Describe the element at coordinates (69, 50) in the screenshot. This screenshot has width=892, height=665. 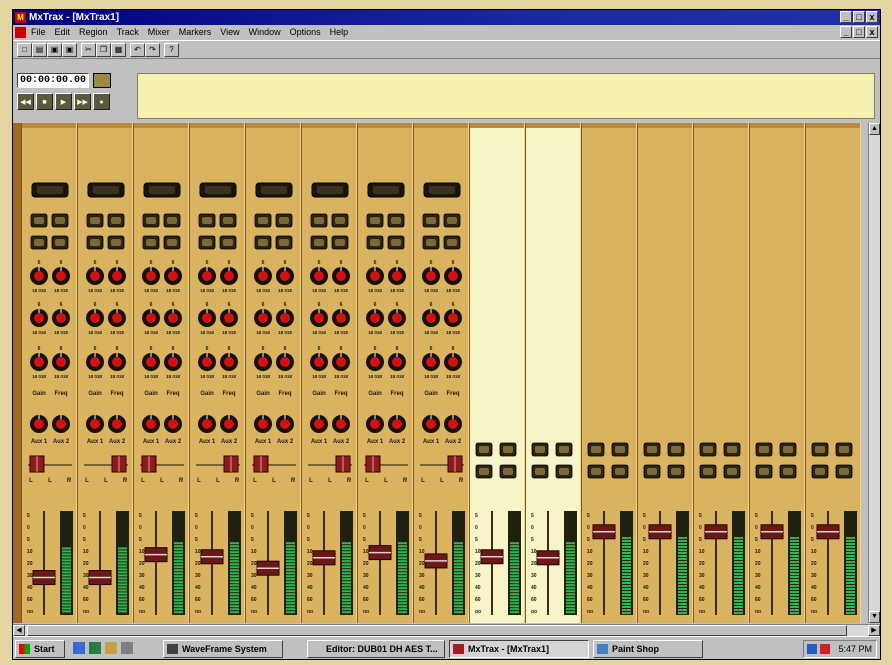
I see `save-all-button: ▣` at that location.